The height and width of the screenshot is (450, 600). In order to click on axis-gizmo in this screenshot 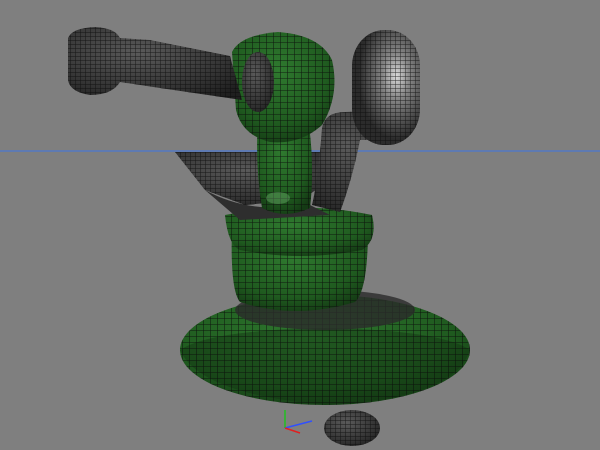, I will do `click(298, 422)`.